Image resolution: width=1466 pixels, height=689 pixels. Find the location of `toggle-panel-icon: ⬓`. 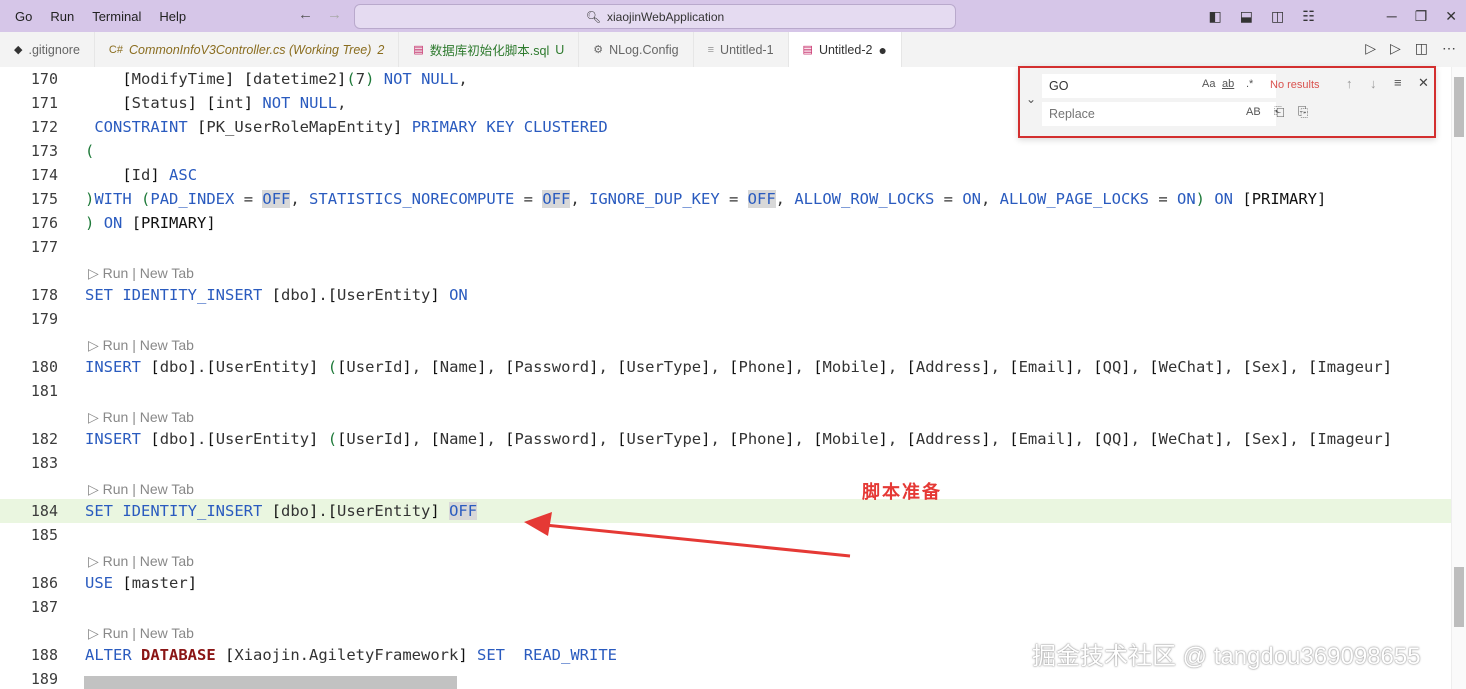

toggle-panel-icon: ⬓ is located at coordinates (1246, 16).